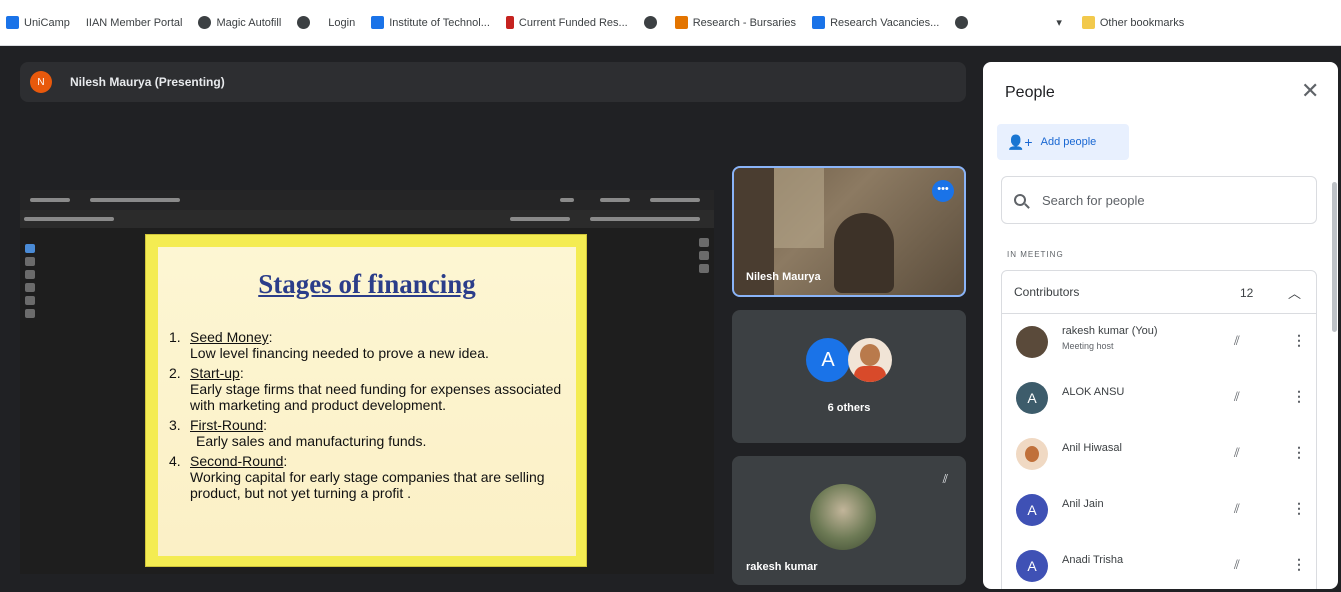 This screenshot has height=592, width=1341. What do you see at coordinates (367, 284) in the screenshot?
I see `slide-title: Stages of financing` at bounding box center [367, 284].